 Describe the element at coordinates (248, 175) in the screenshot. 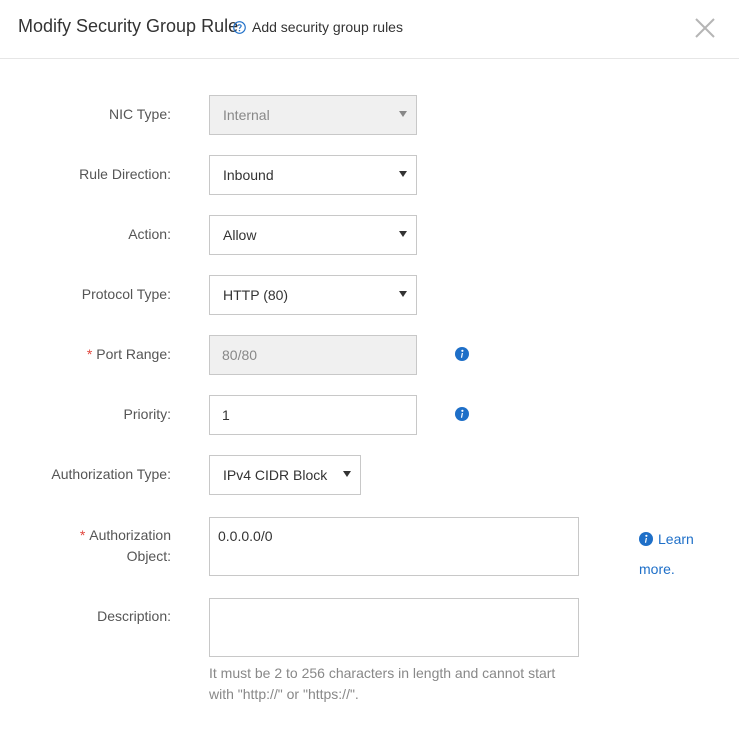

I see `rule-direction-value: Inbound` at that location.